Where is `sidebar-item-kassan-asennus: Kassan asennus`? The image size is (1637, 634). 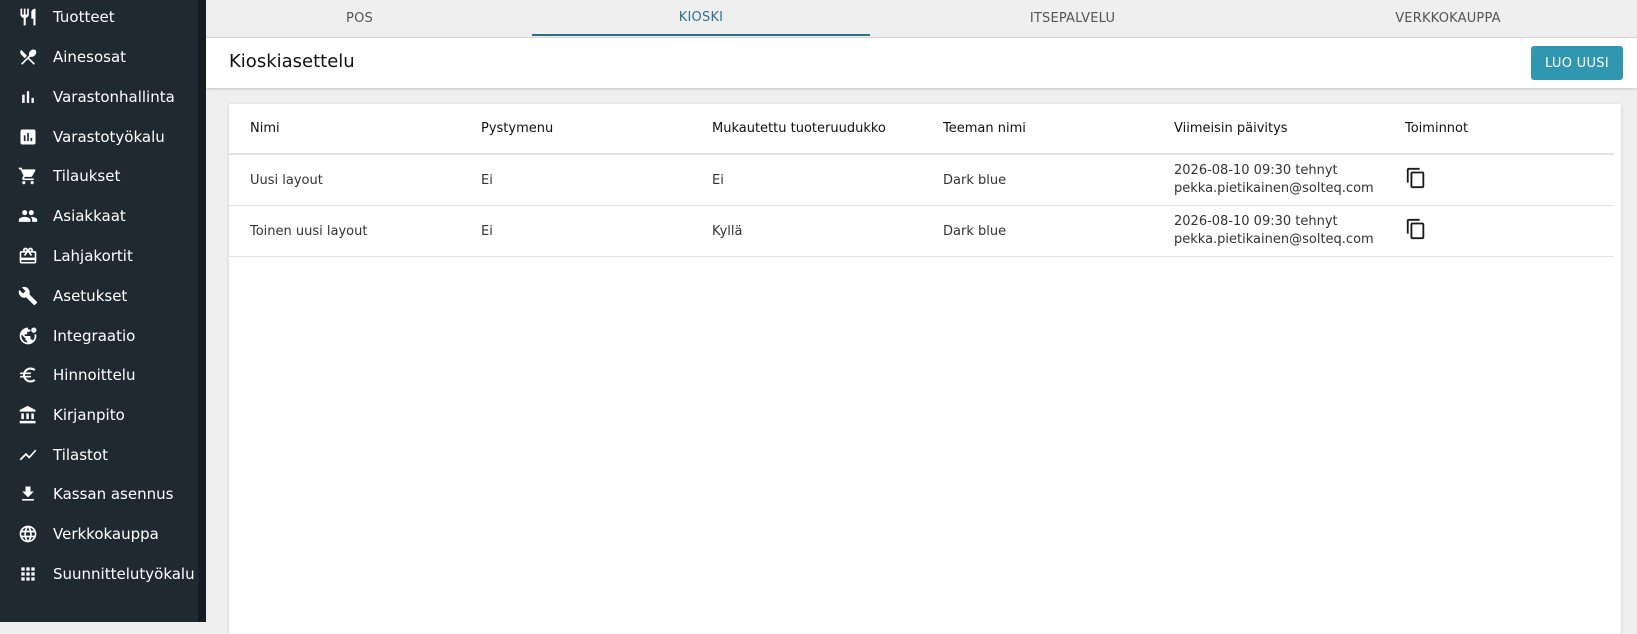
sidebar-item-kassan-asennus: Kassan asennus is located at coordinates (99, 494).